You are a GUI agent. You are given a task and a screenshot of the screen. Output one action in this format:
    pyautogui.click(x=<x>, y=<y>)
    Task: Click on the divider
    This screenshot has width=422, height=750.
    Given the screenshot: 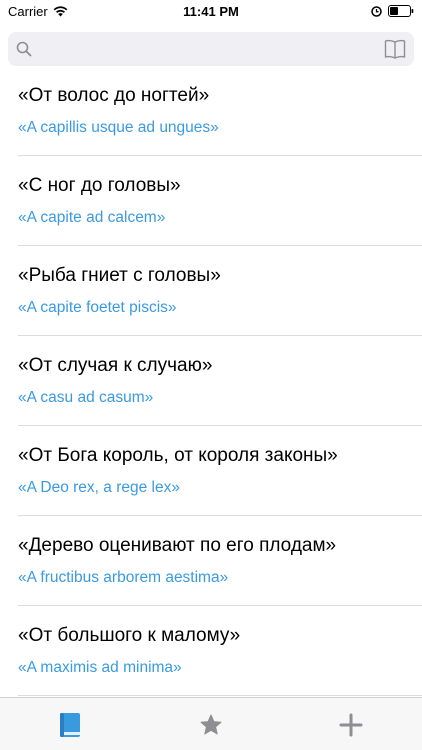 What is the action you would take?
    pyautogui.click(x=220, y=695)
    